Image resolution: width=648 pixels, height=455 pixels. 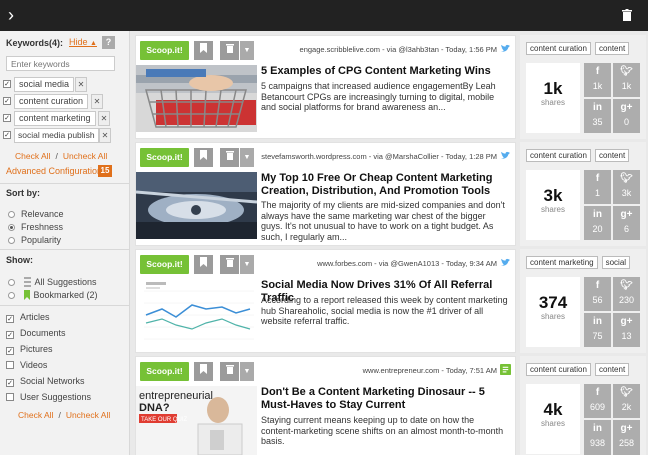 What do you see at coordinates (105, 171) in the screenshot?
I see `advanced-count-badge: 15` at bounding box center [105, 171].